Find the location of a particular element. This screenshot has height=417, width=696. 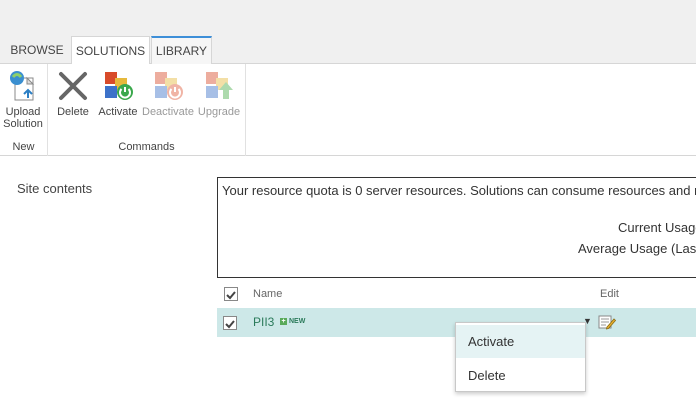

upload-label-line1: Upload is located at coordinates (23, 112).